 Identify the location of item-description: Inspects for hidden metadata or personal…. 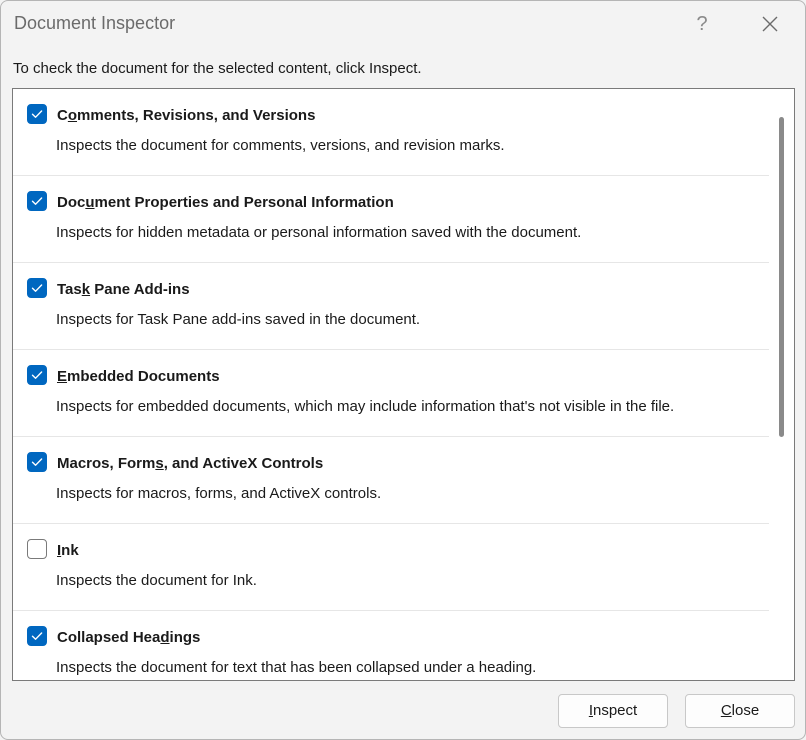
(319, 232).